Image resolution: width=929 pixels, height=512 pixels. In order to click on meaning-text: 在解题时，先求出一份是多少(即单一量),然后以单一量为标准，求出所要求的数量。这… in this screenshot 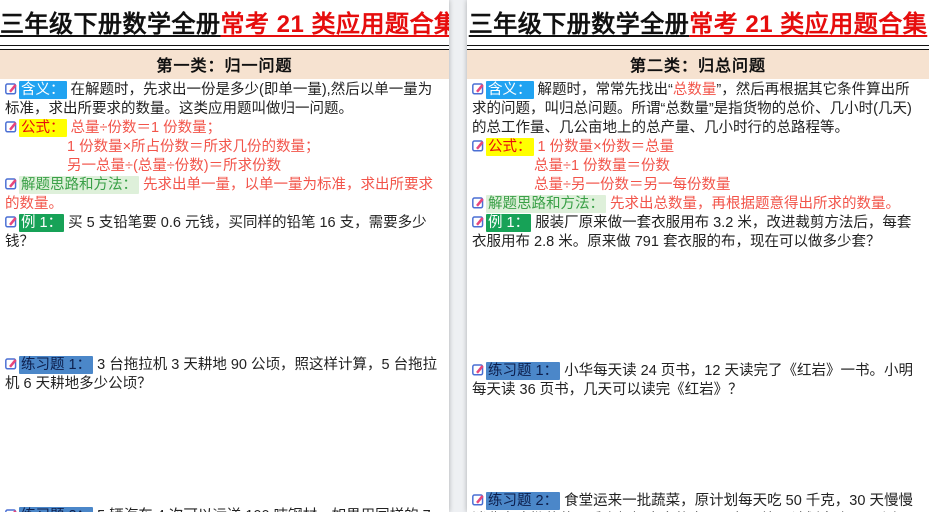, I will do `click(219, 99)`.